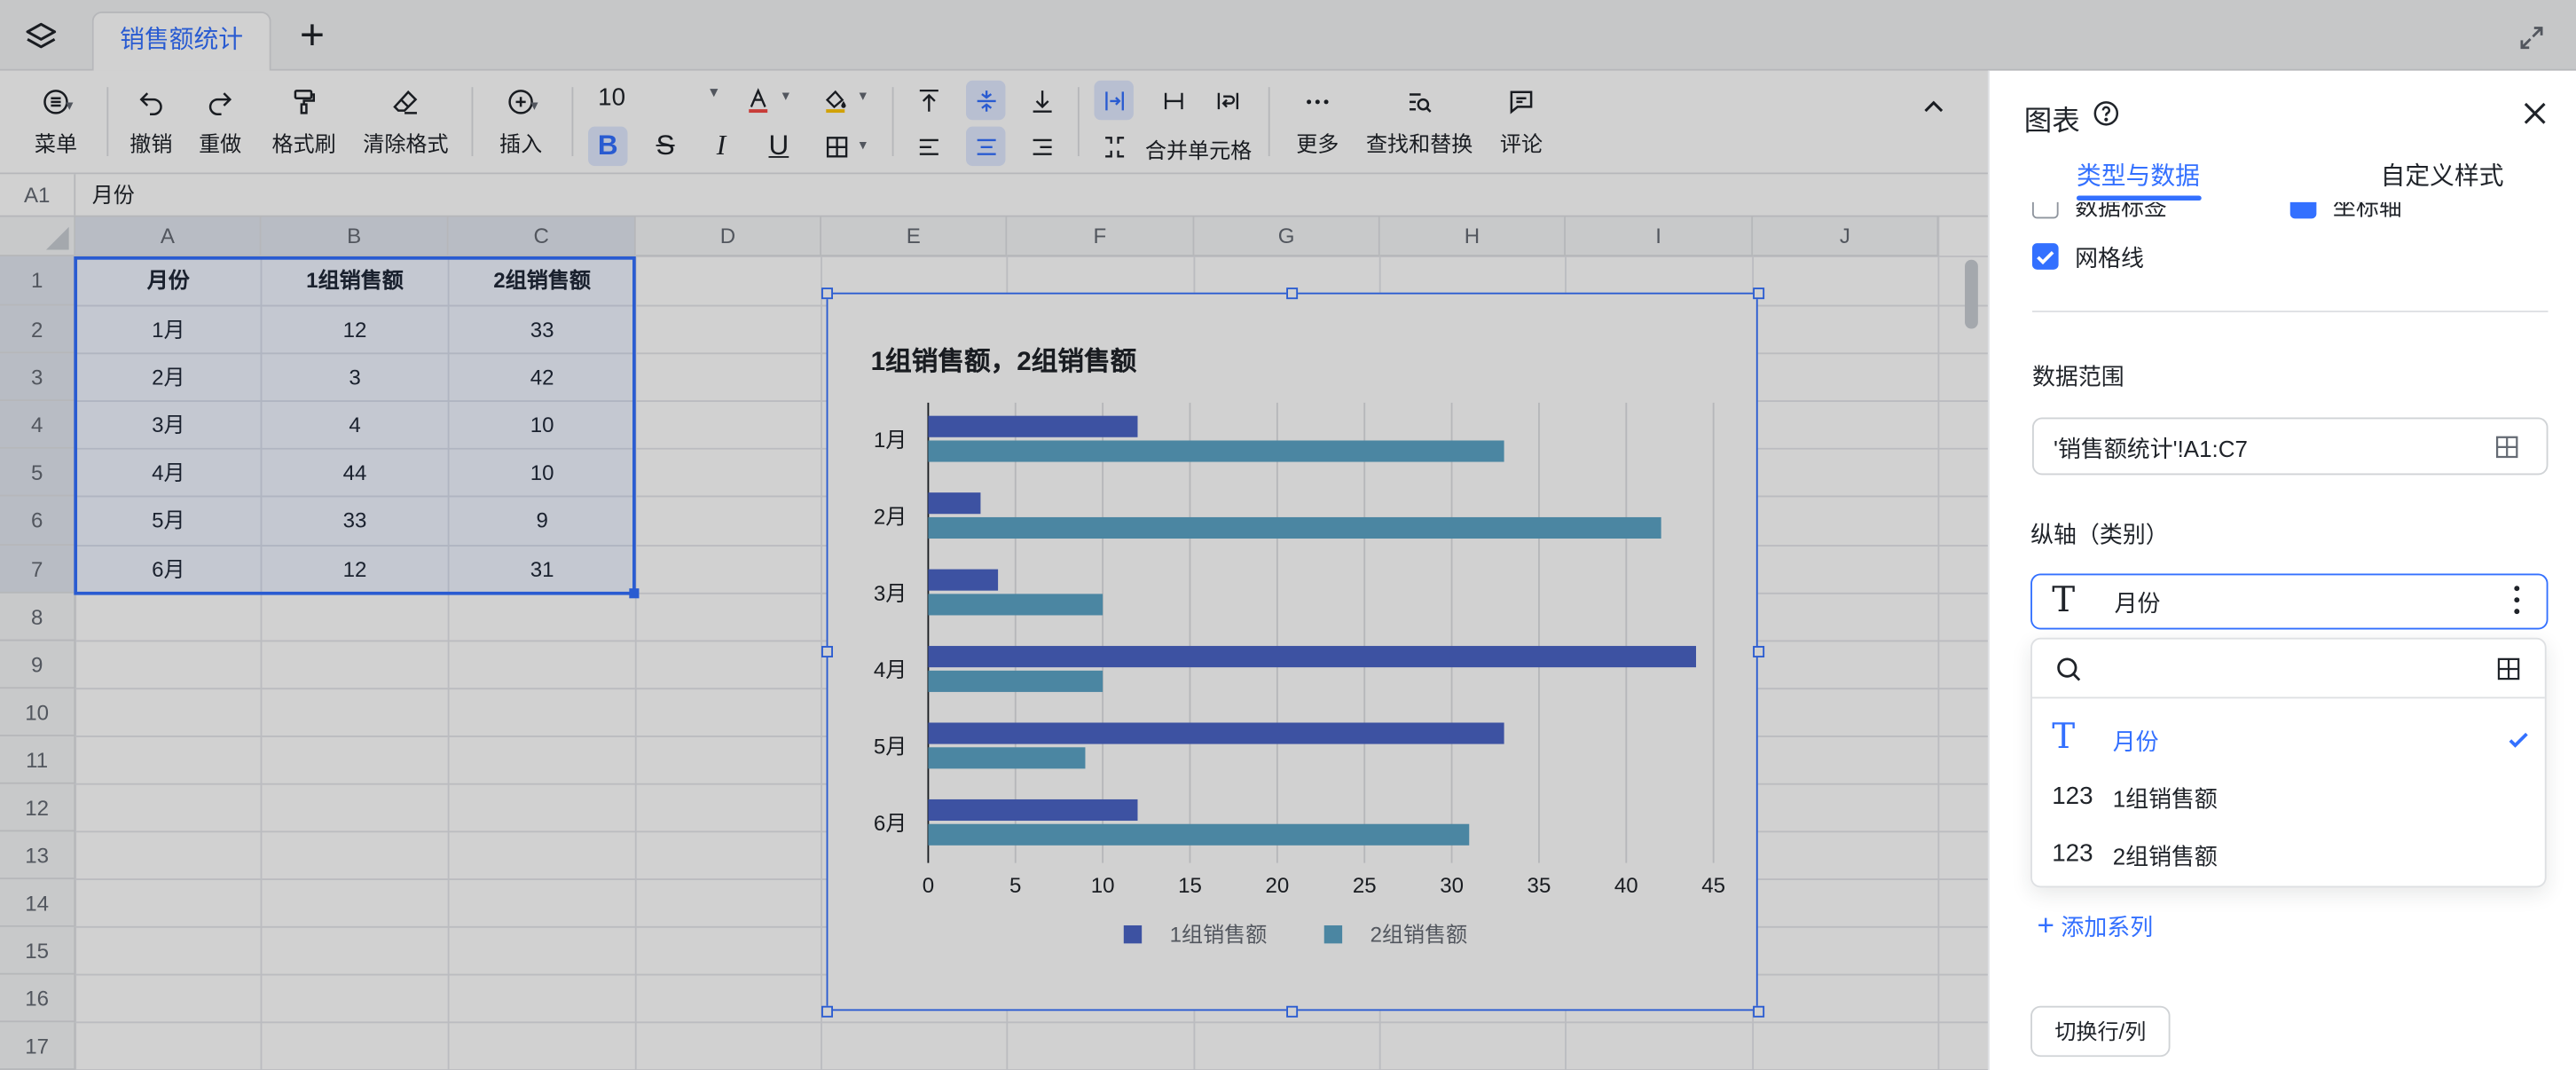 The height and width of the screenshot is (1070, 2576). What do you see at coordinates (2100, 1031) in the screenshot?
I see `switch-row-col-button: 切换行/列` at bounding box center [2100, 1031].